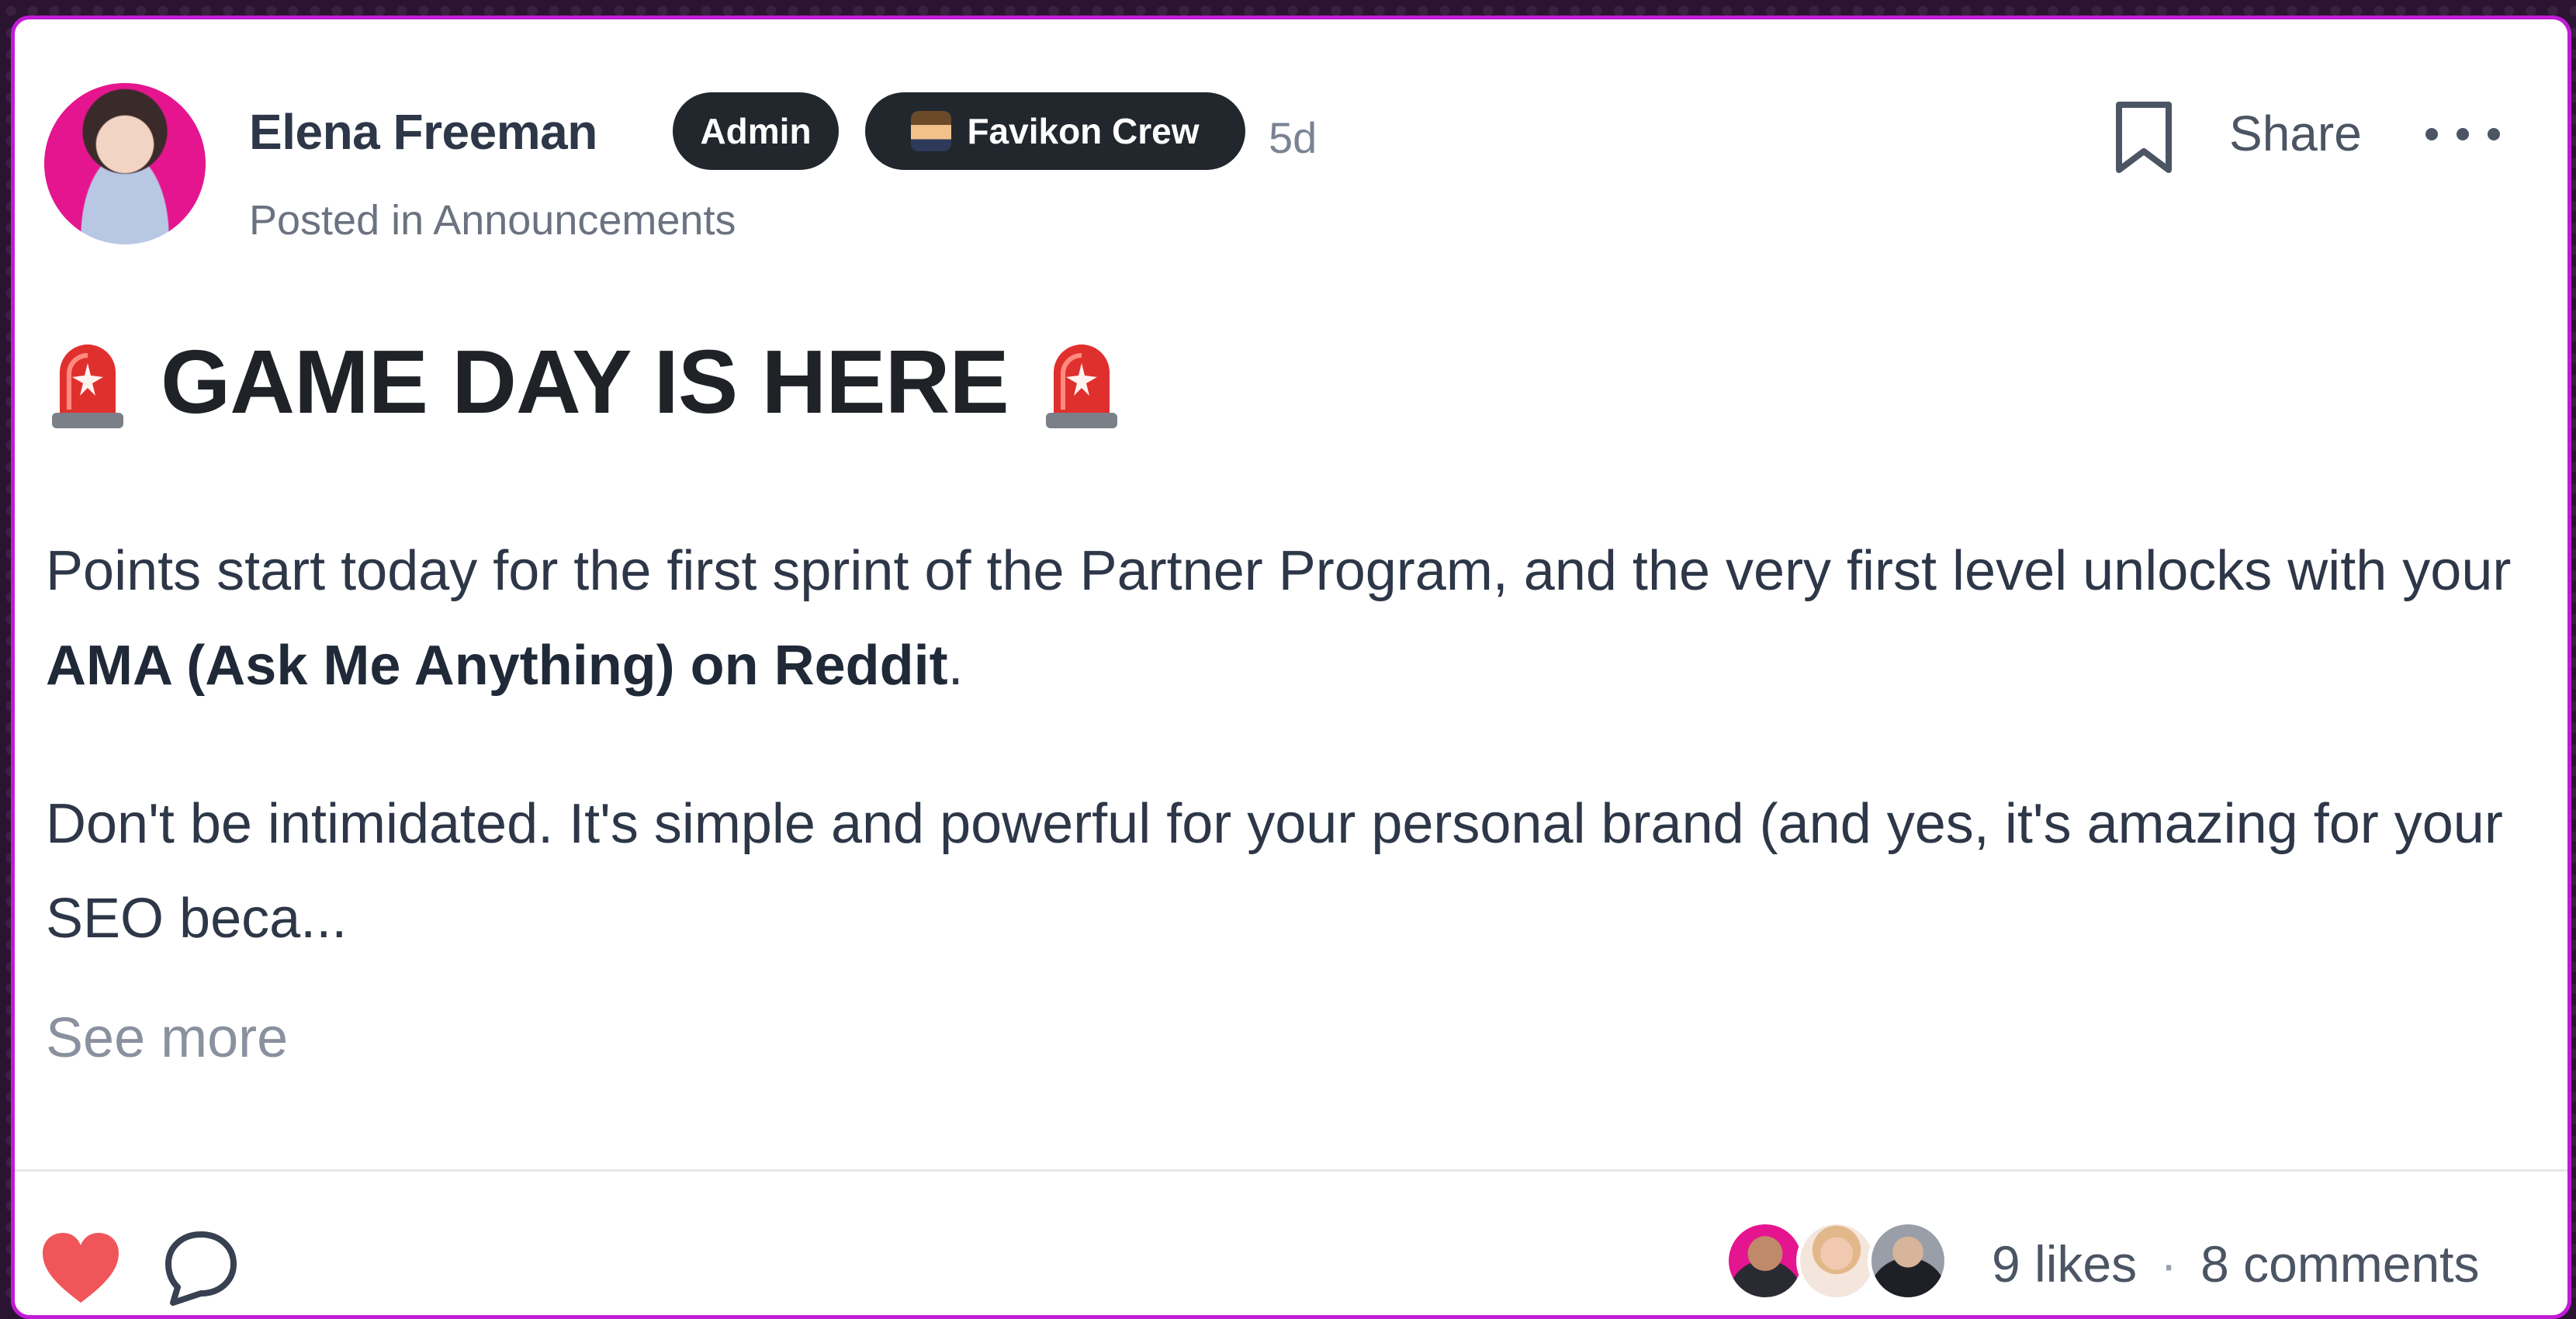 The height and width of the screenshot is (1319, 2576). What do you see at coordinates (1291, 1170) in the screenshot?
I see `footer-divider` at bounding box center [1291, 1170].